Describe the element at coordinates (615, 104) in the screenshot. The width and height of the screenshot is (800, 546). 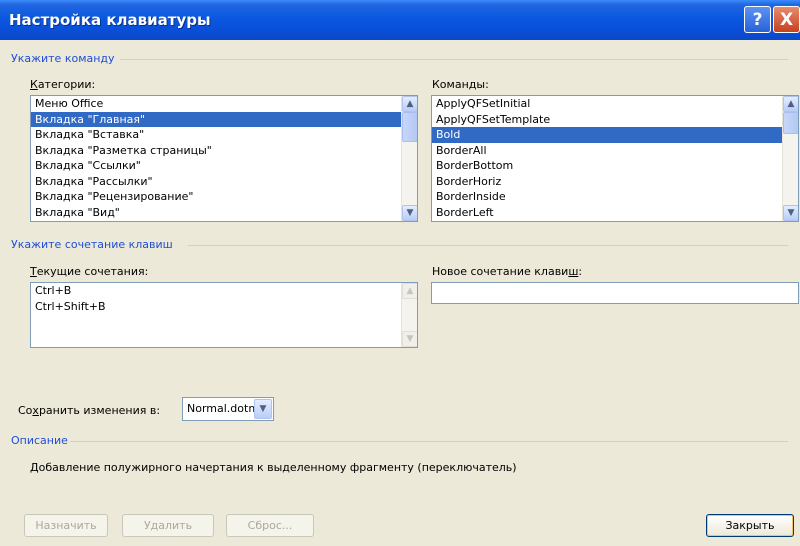
I see `list-item: ApplyQFSetInitial` at that location.